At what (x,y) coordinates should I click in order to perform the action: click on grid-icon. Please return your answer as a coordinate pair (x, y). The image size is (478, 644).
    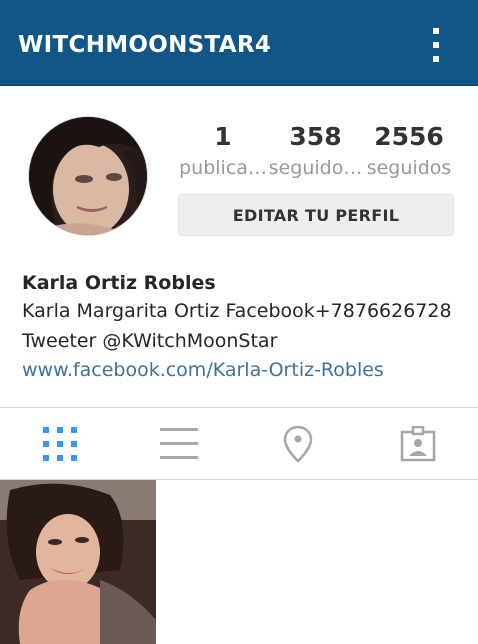
    Looking at the image, I should click on (59, 444).